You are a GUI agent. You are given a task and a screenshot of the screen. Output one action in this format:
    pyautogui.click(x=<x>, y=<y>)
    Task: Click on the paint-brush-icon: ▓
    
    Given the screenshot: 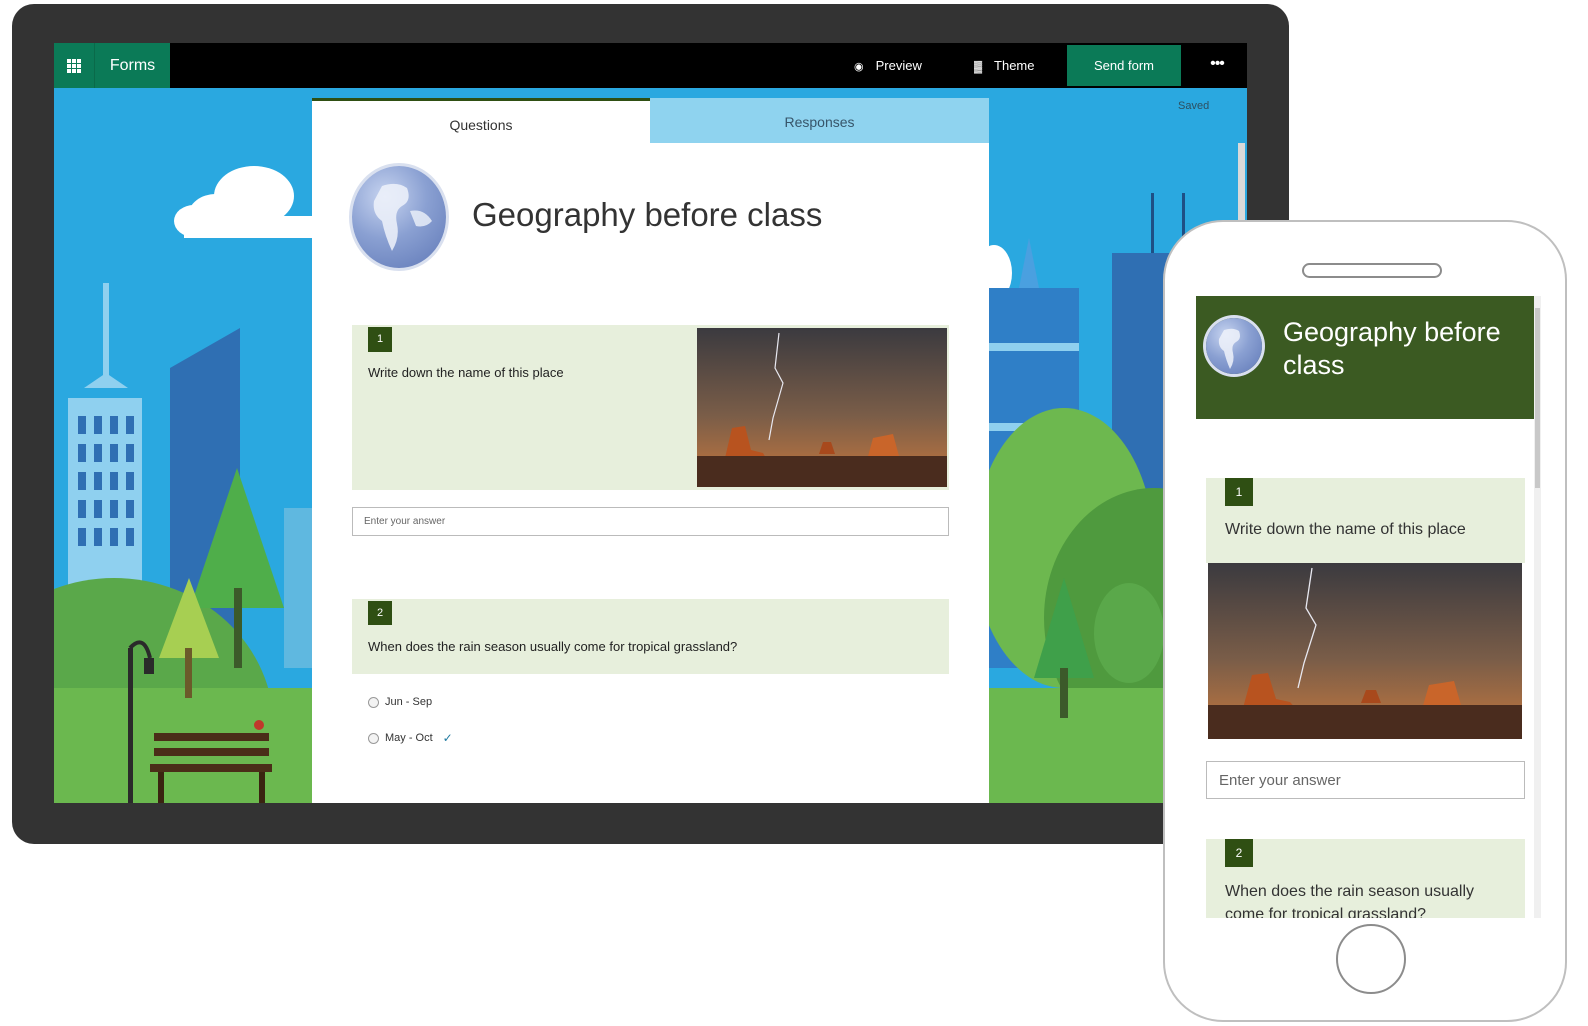 What is the action you would take?
    pyautogui.click(x=978, y=67)
    